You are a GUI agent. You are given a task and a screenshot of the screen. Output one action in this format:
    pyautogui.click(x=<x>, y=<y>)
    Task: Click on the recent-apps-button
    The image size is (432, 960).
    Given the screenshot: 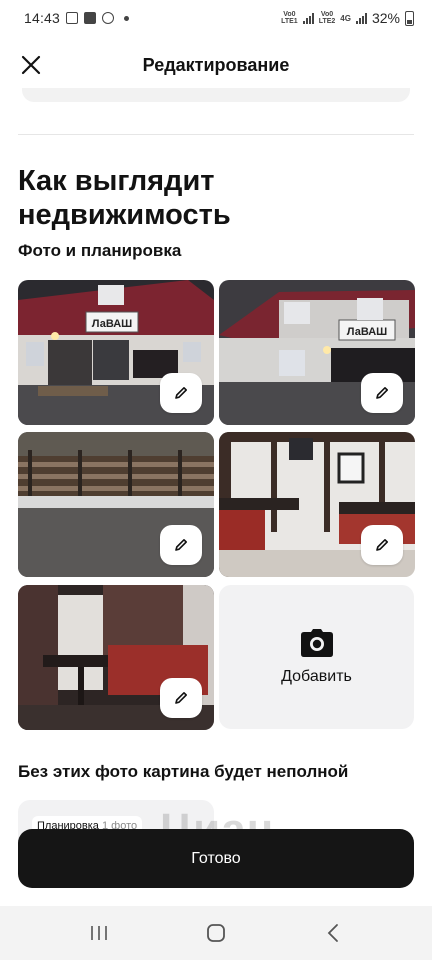 What is the action you would take?
    pyautogui.click(x=99, y=933)
    